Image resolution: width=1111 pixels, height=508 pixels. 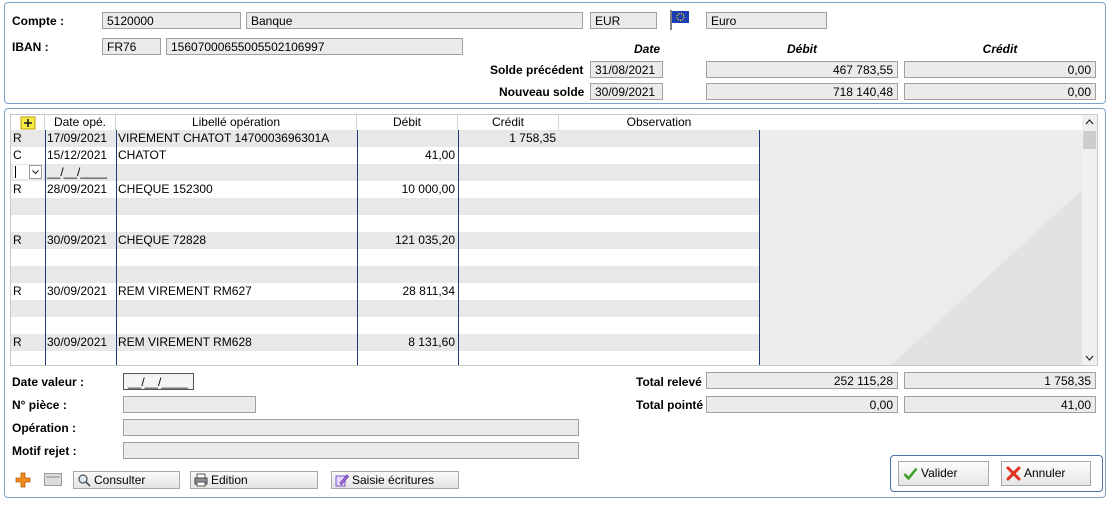 What do you see at coordinates (53, 479) in the screenshot?
I see `card-icon` at bounding box center [53, 479].